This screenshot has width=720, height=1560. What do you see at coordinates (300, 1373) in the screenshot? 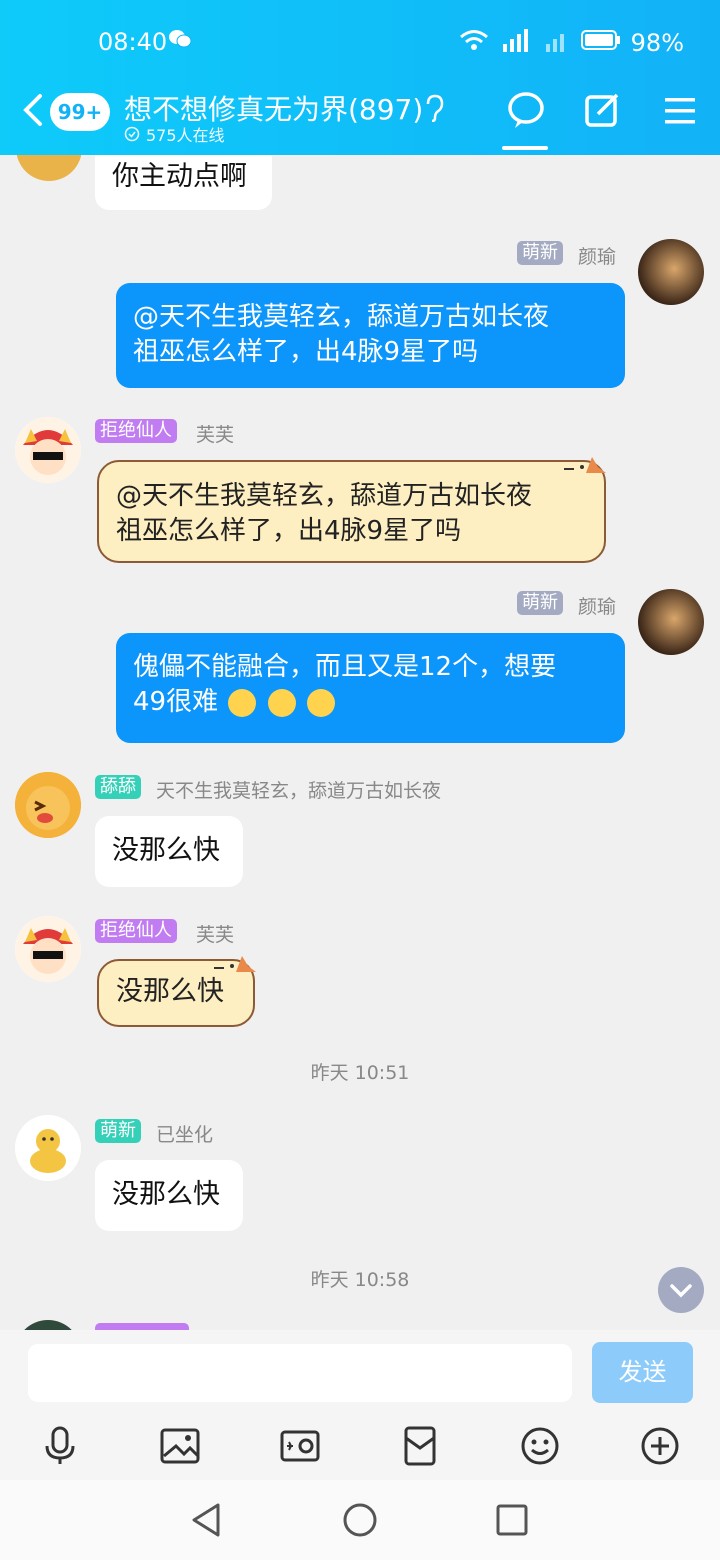
I see `message-input` at bounding box center [300, 1373].